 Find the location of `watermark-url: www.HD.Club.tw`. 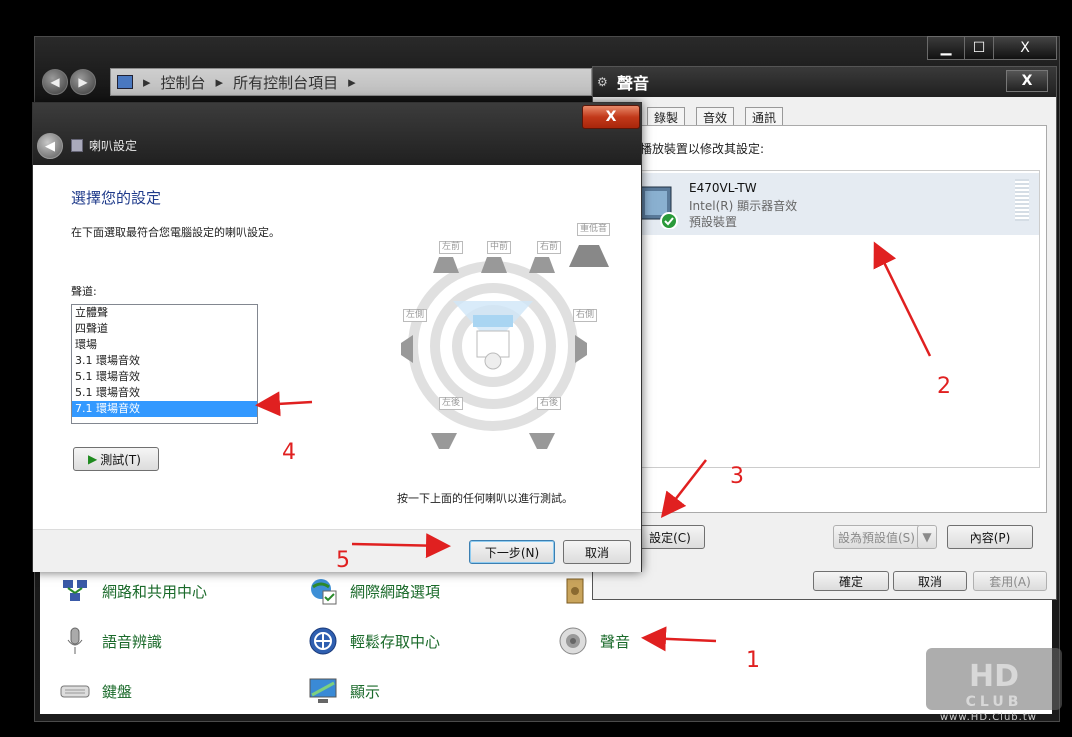

watermark-url: www.HD.Club.tw is located at coordinates (988, 717).